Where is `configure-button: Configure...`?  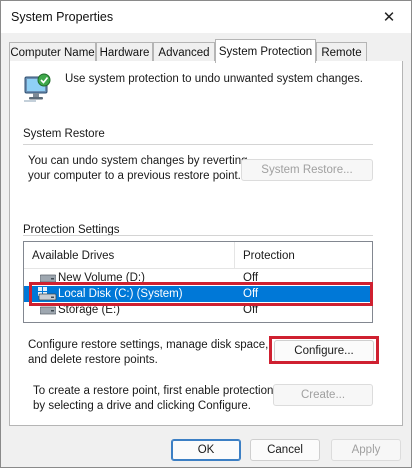
configure-button: Configure... is located at coordinates (324, 351).